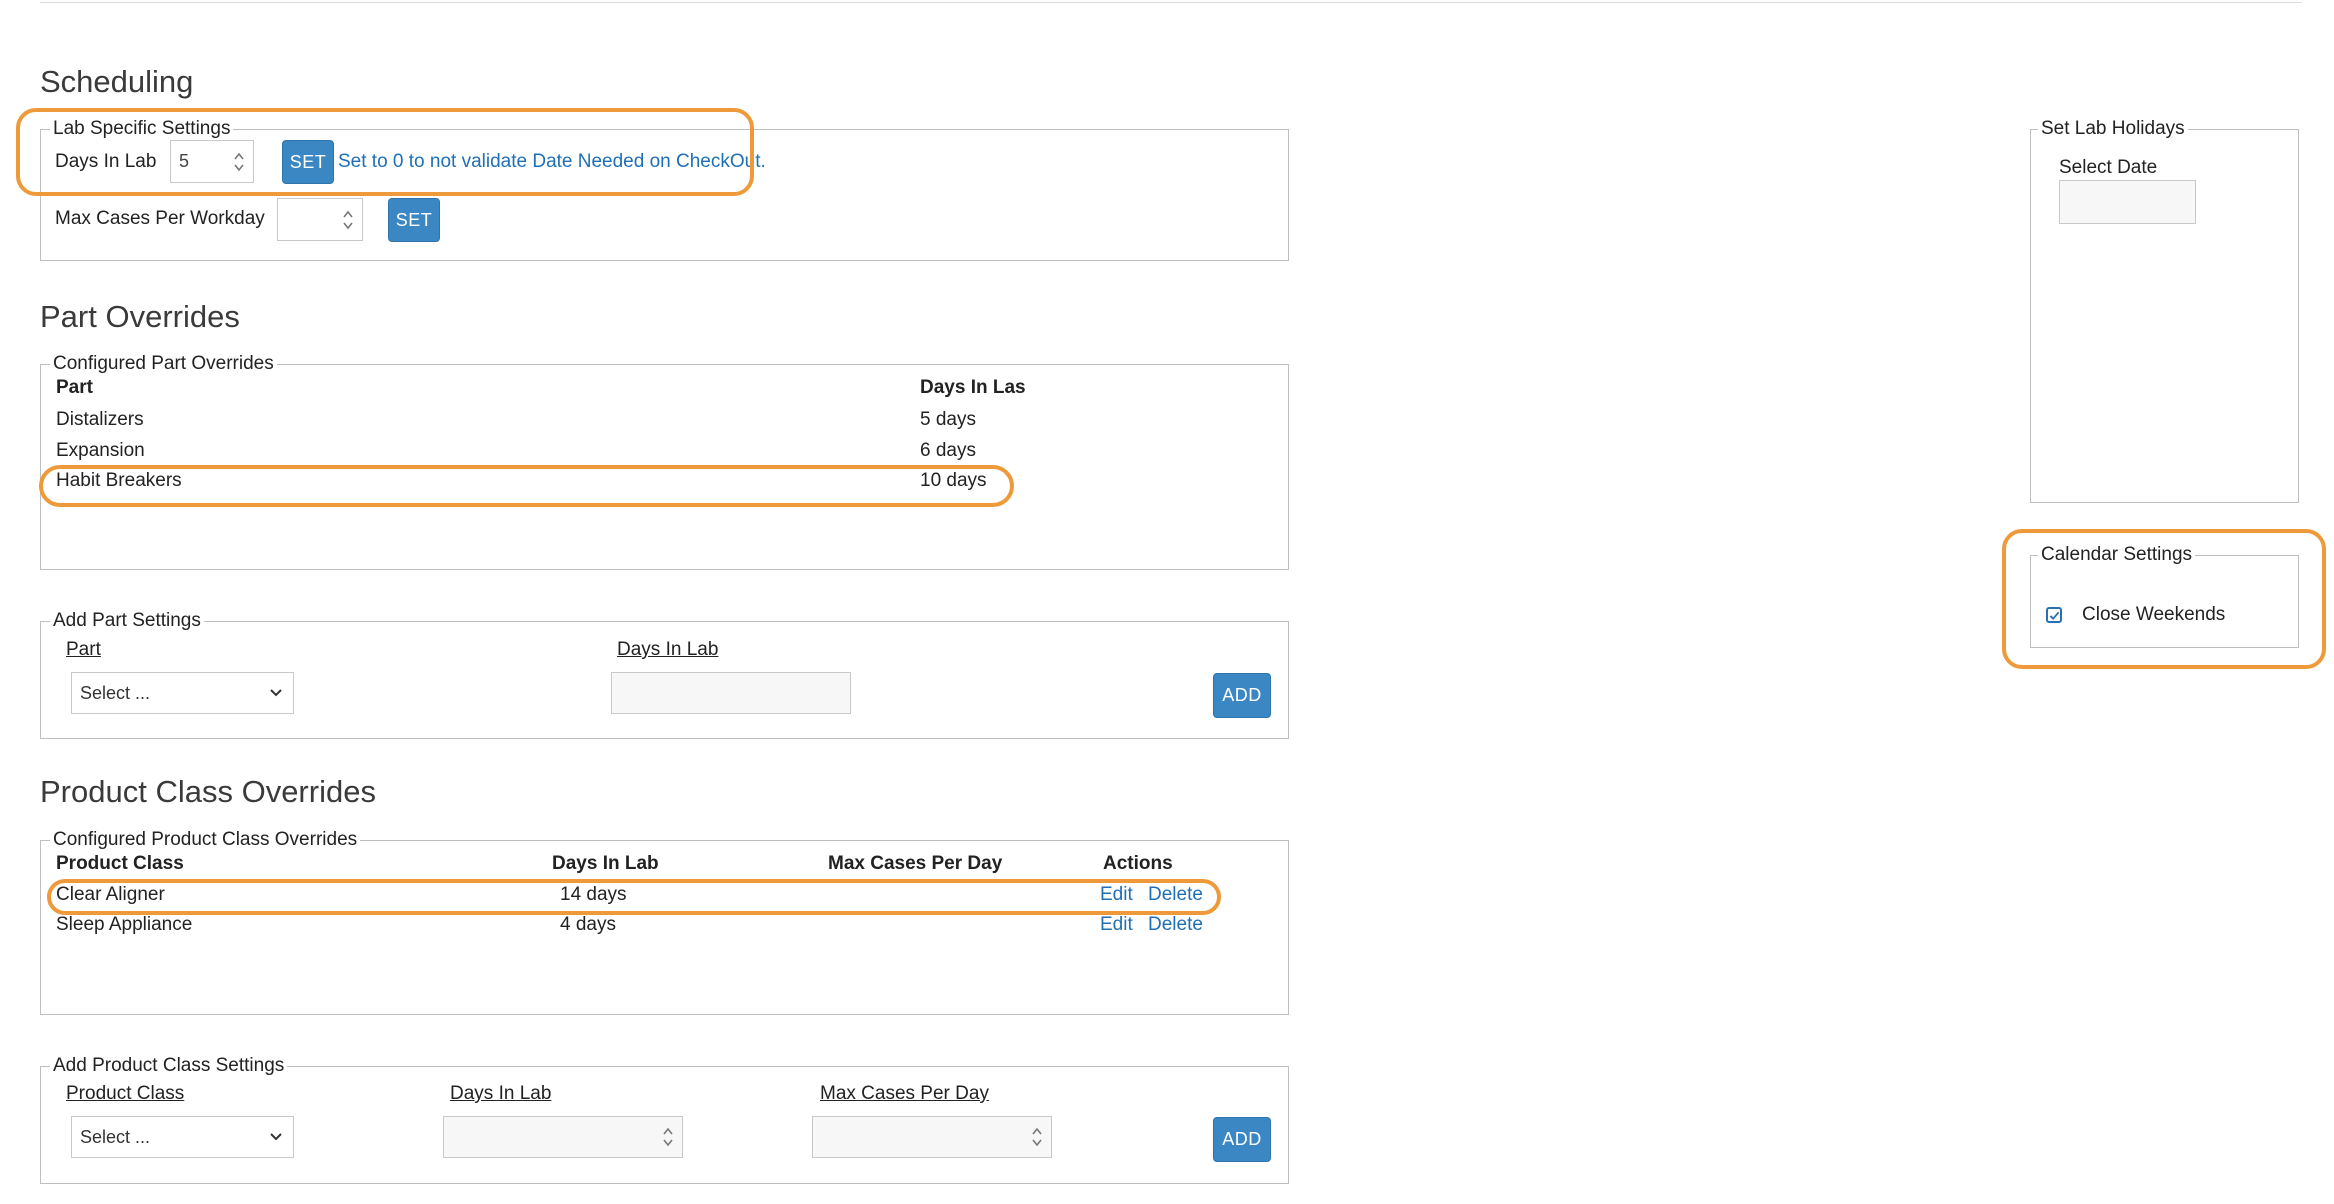  What do you see at coordinates (948, 450) in the screenshot?
I see `part-row-days: 6 days` at bounding box center [948, 450].